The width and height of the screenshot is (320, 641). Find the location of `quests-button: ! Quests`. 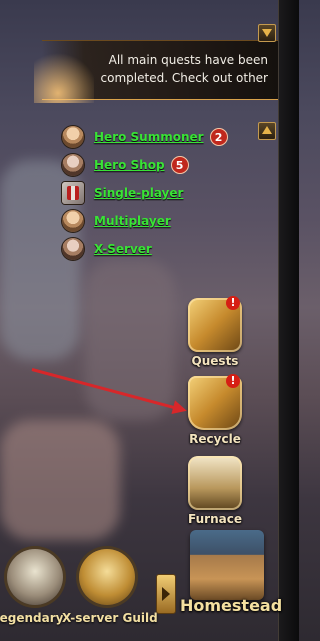

quests-button: ! Quests is located at coordinates (215, 332).